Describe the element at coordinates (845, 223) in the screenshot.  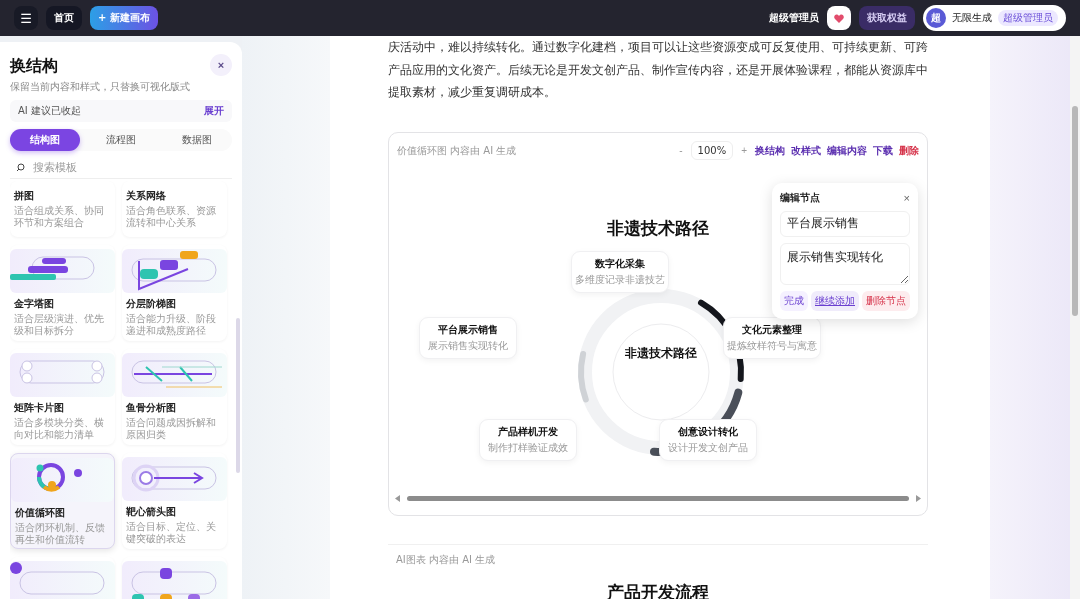
I see `node-name-input: 平台展示销售` at that location.